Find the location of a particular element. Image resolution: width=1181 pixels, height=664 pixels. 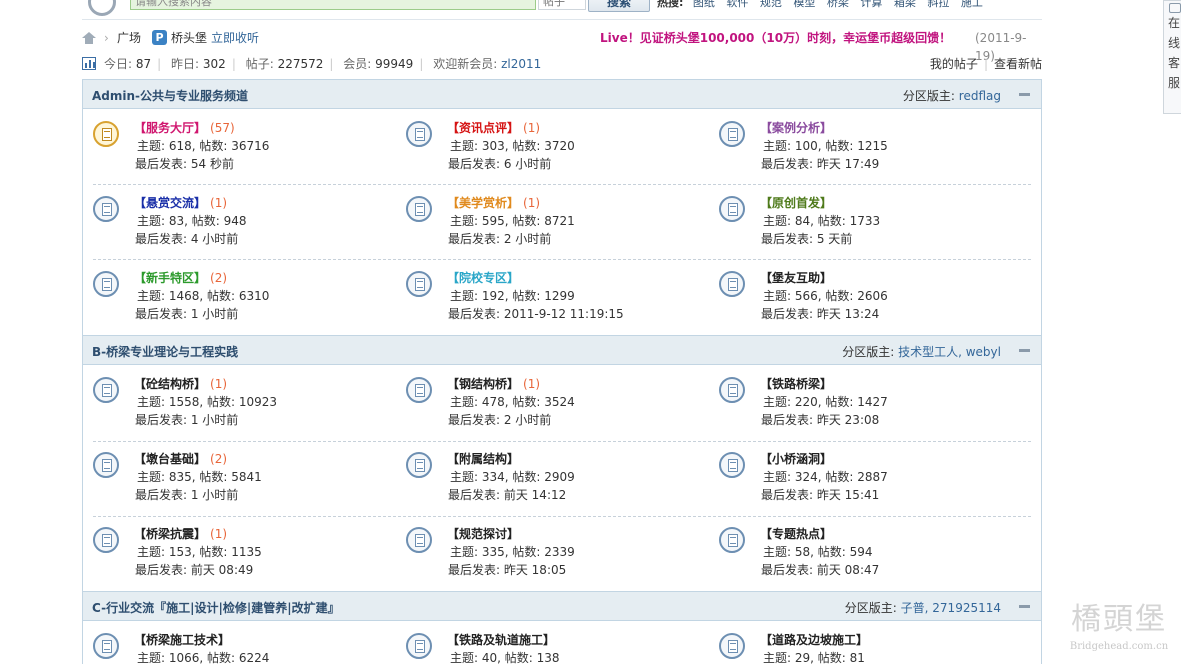

forum-cell: 【附属结构】 主题: 334, 帖数: 2909 最后发表: 前天 14:12 is located at coordinates (562, 482).